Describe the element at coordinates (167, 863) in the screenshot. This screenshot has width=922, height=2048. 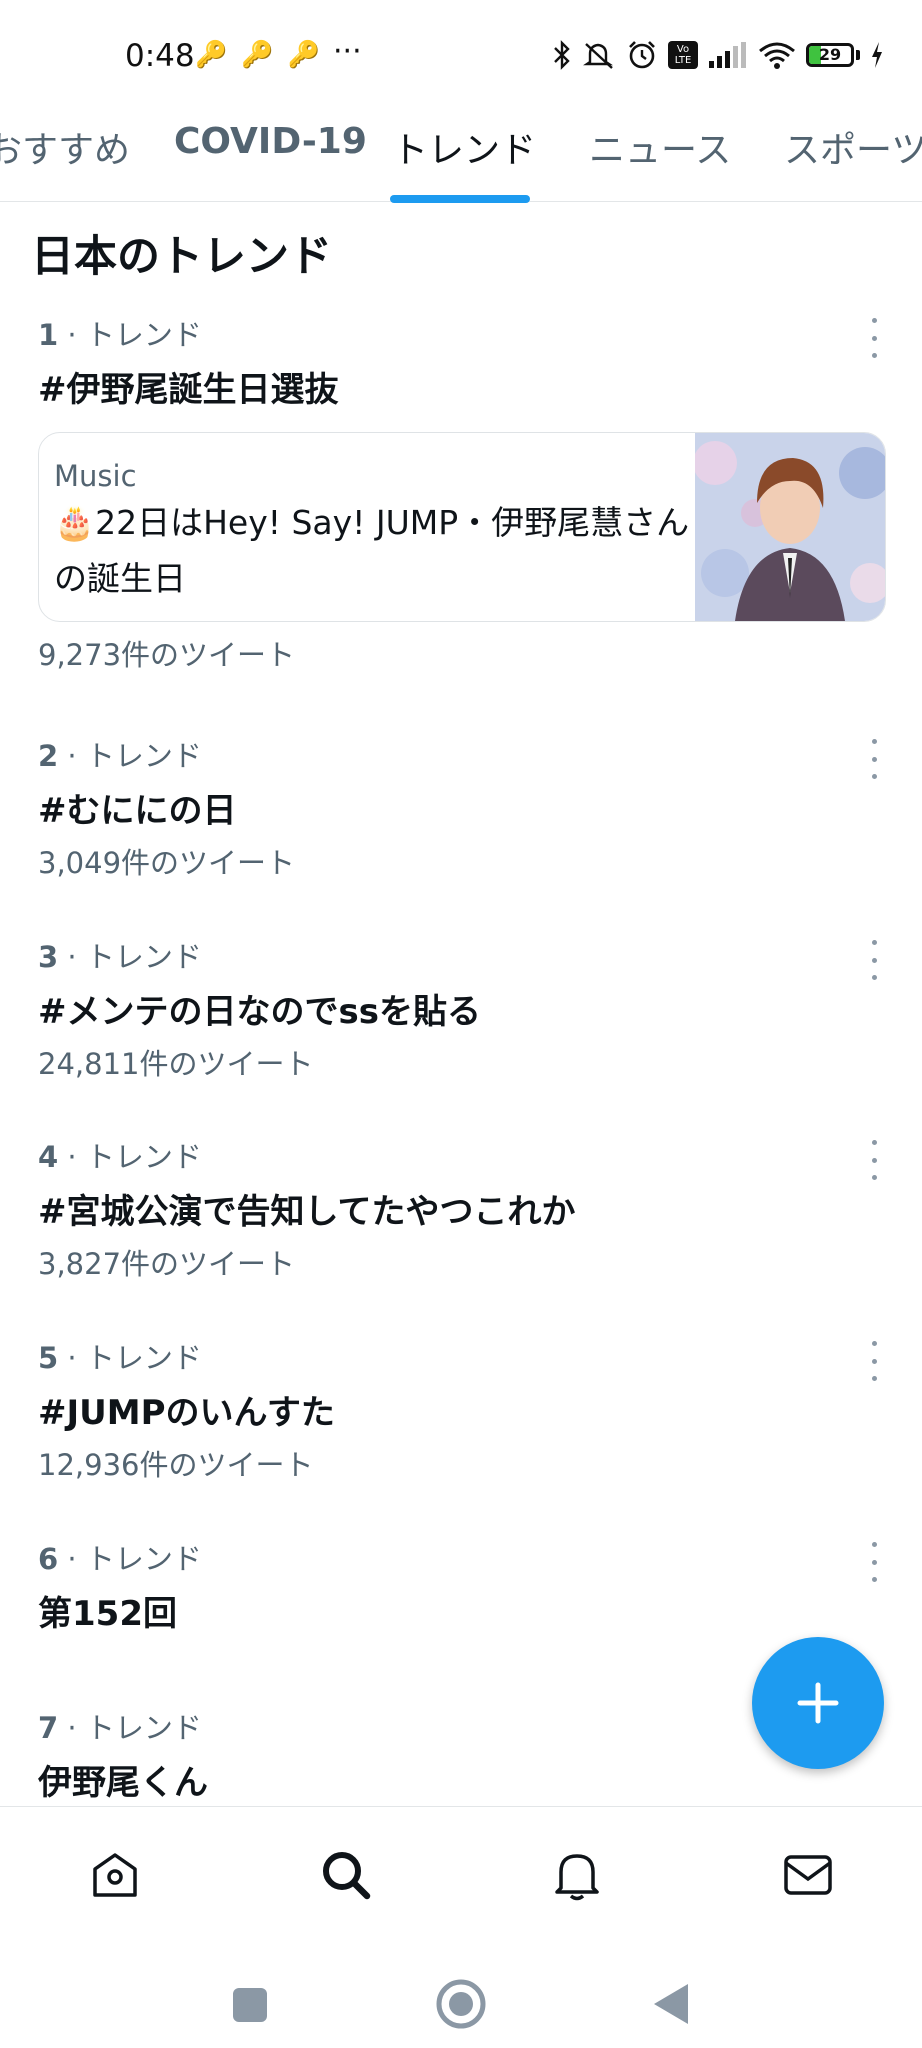
I see `tweet-count: 3,049件のツイート` at that location.